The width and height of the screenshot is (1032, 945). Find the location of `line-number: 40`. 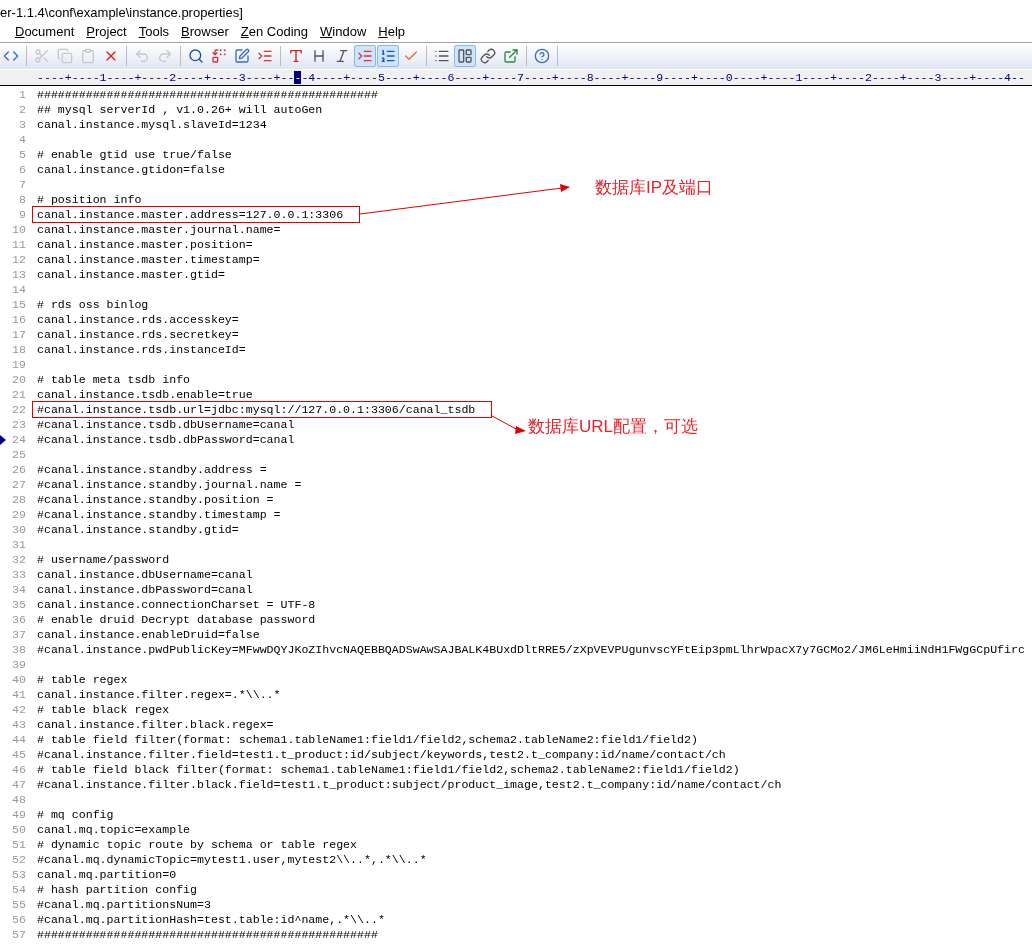

line-number: 40 is located at coordinates (18, 679).